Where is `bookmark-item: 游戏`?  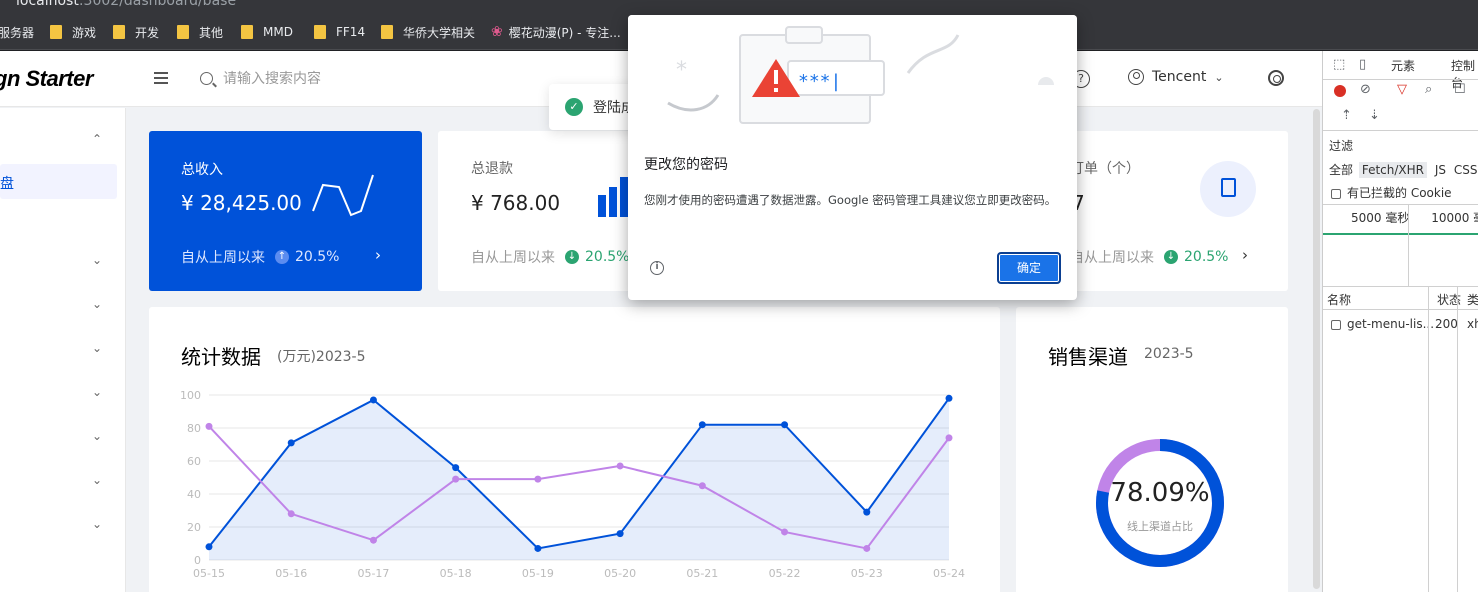 bookmark-item: 游戏 is located at coordinates (73, 32).